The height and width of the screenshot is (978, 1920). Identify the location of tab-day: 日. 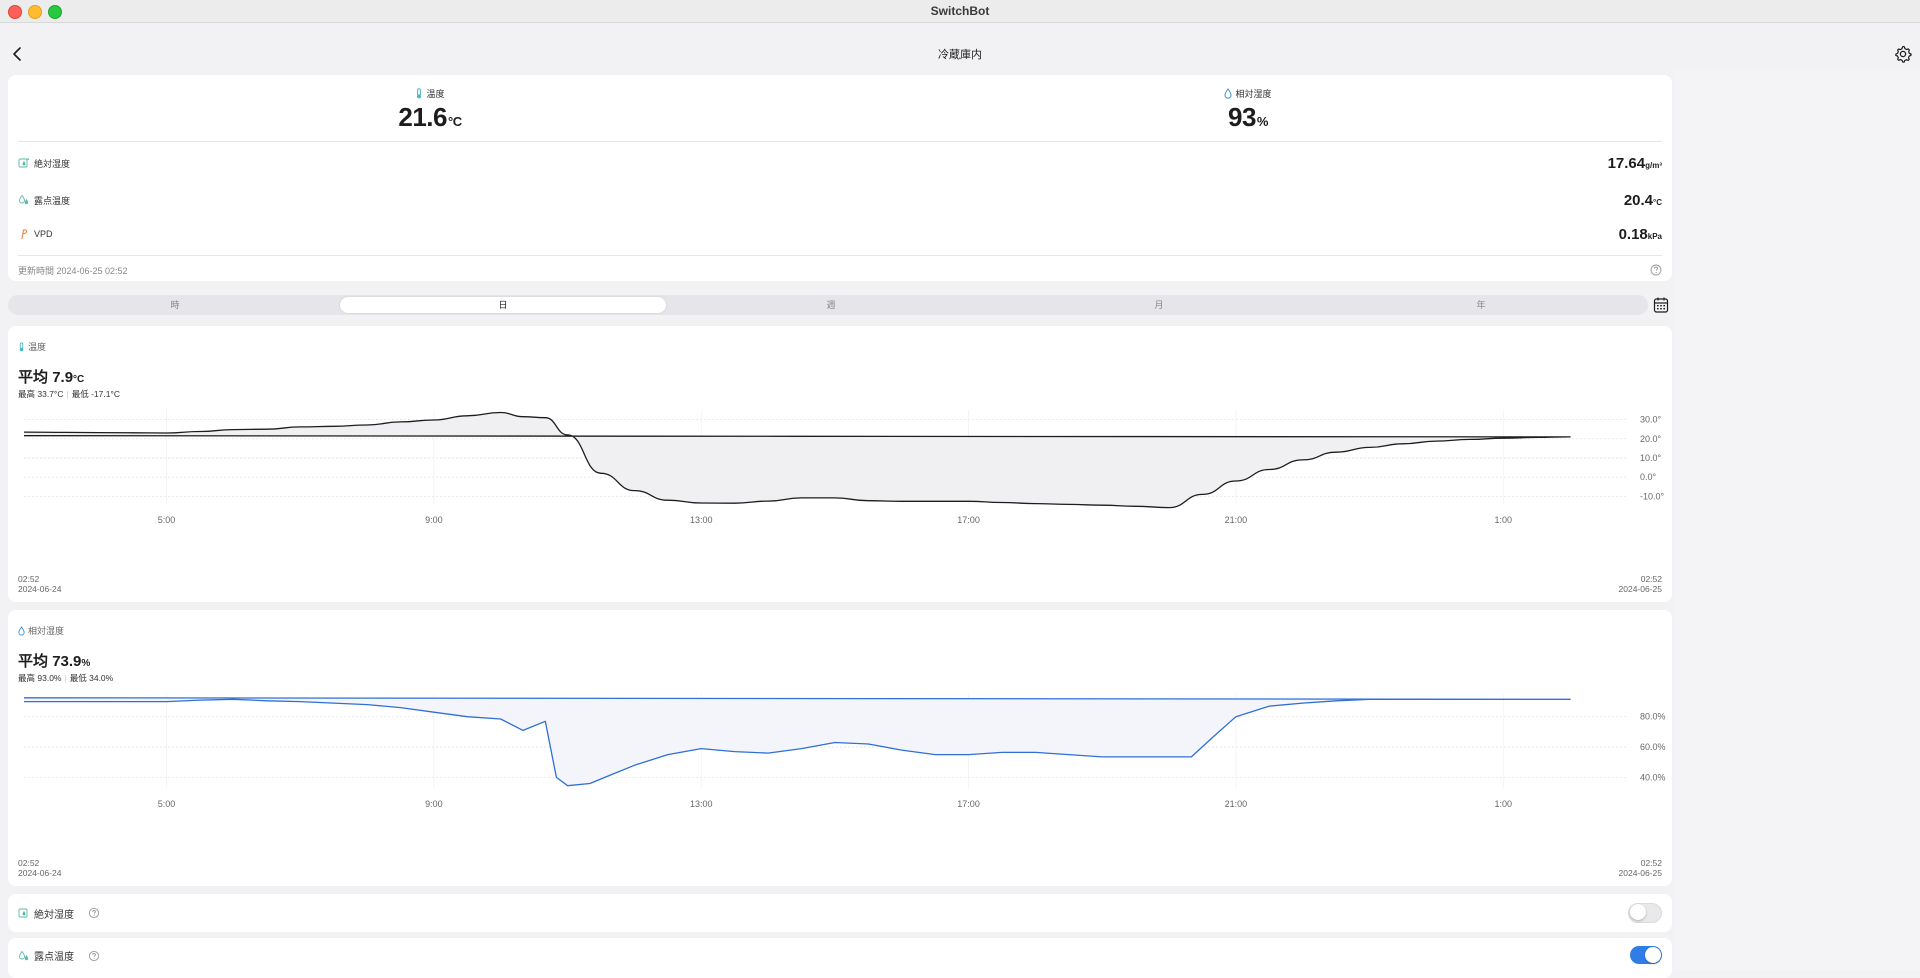
(503, 305).